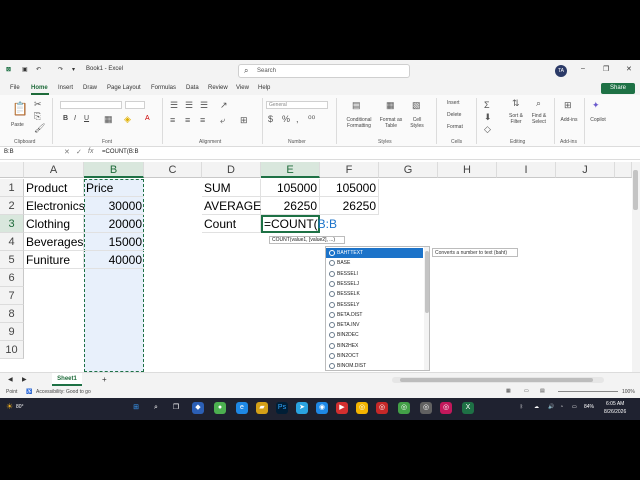 Image resolution: width=640 pixels, height=480 pixels. Describe the element at coordinates (526, 170) in the screenshot. I see `column-header-i: I` at that location.